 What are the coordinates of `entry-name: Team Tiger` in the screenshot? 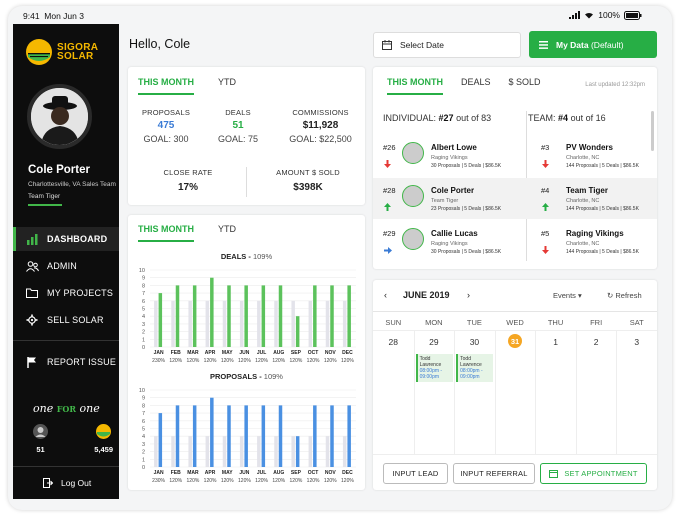 It's located at (587, 190).